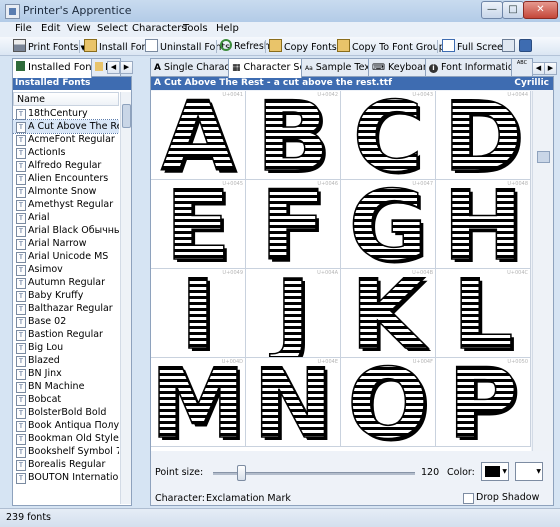 The width and height of the screenshot is (560, 527). What do you see at coordinates (388, 135) in the screenshot?
I see `glyph-cell: C C U+0043` at bounding box center [388, 135].